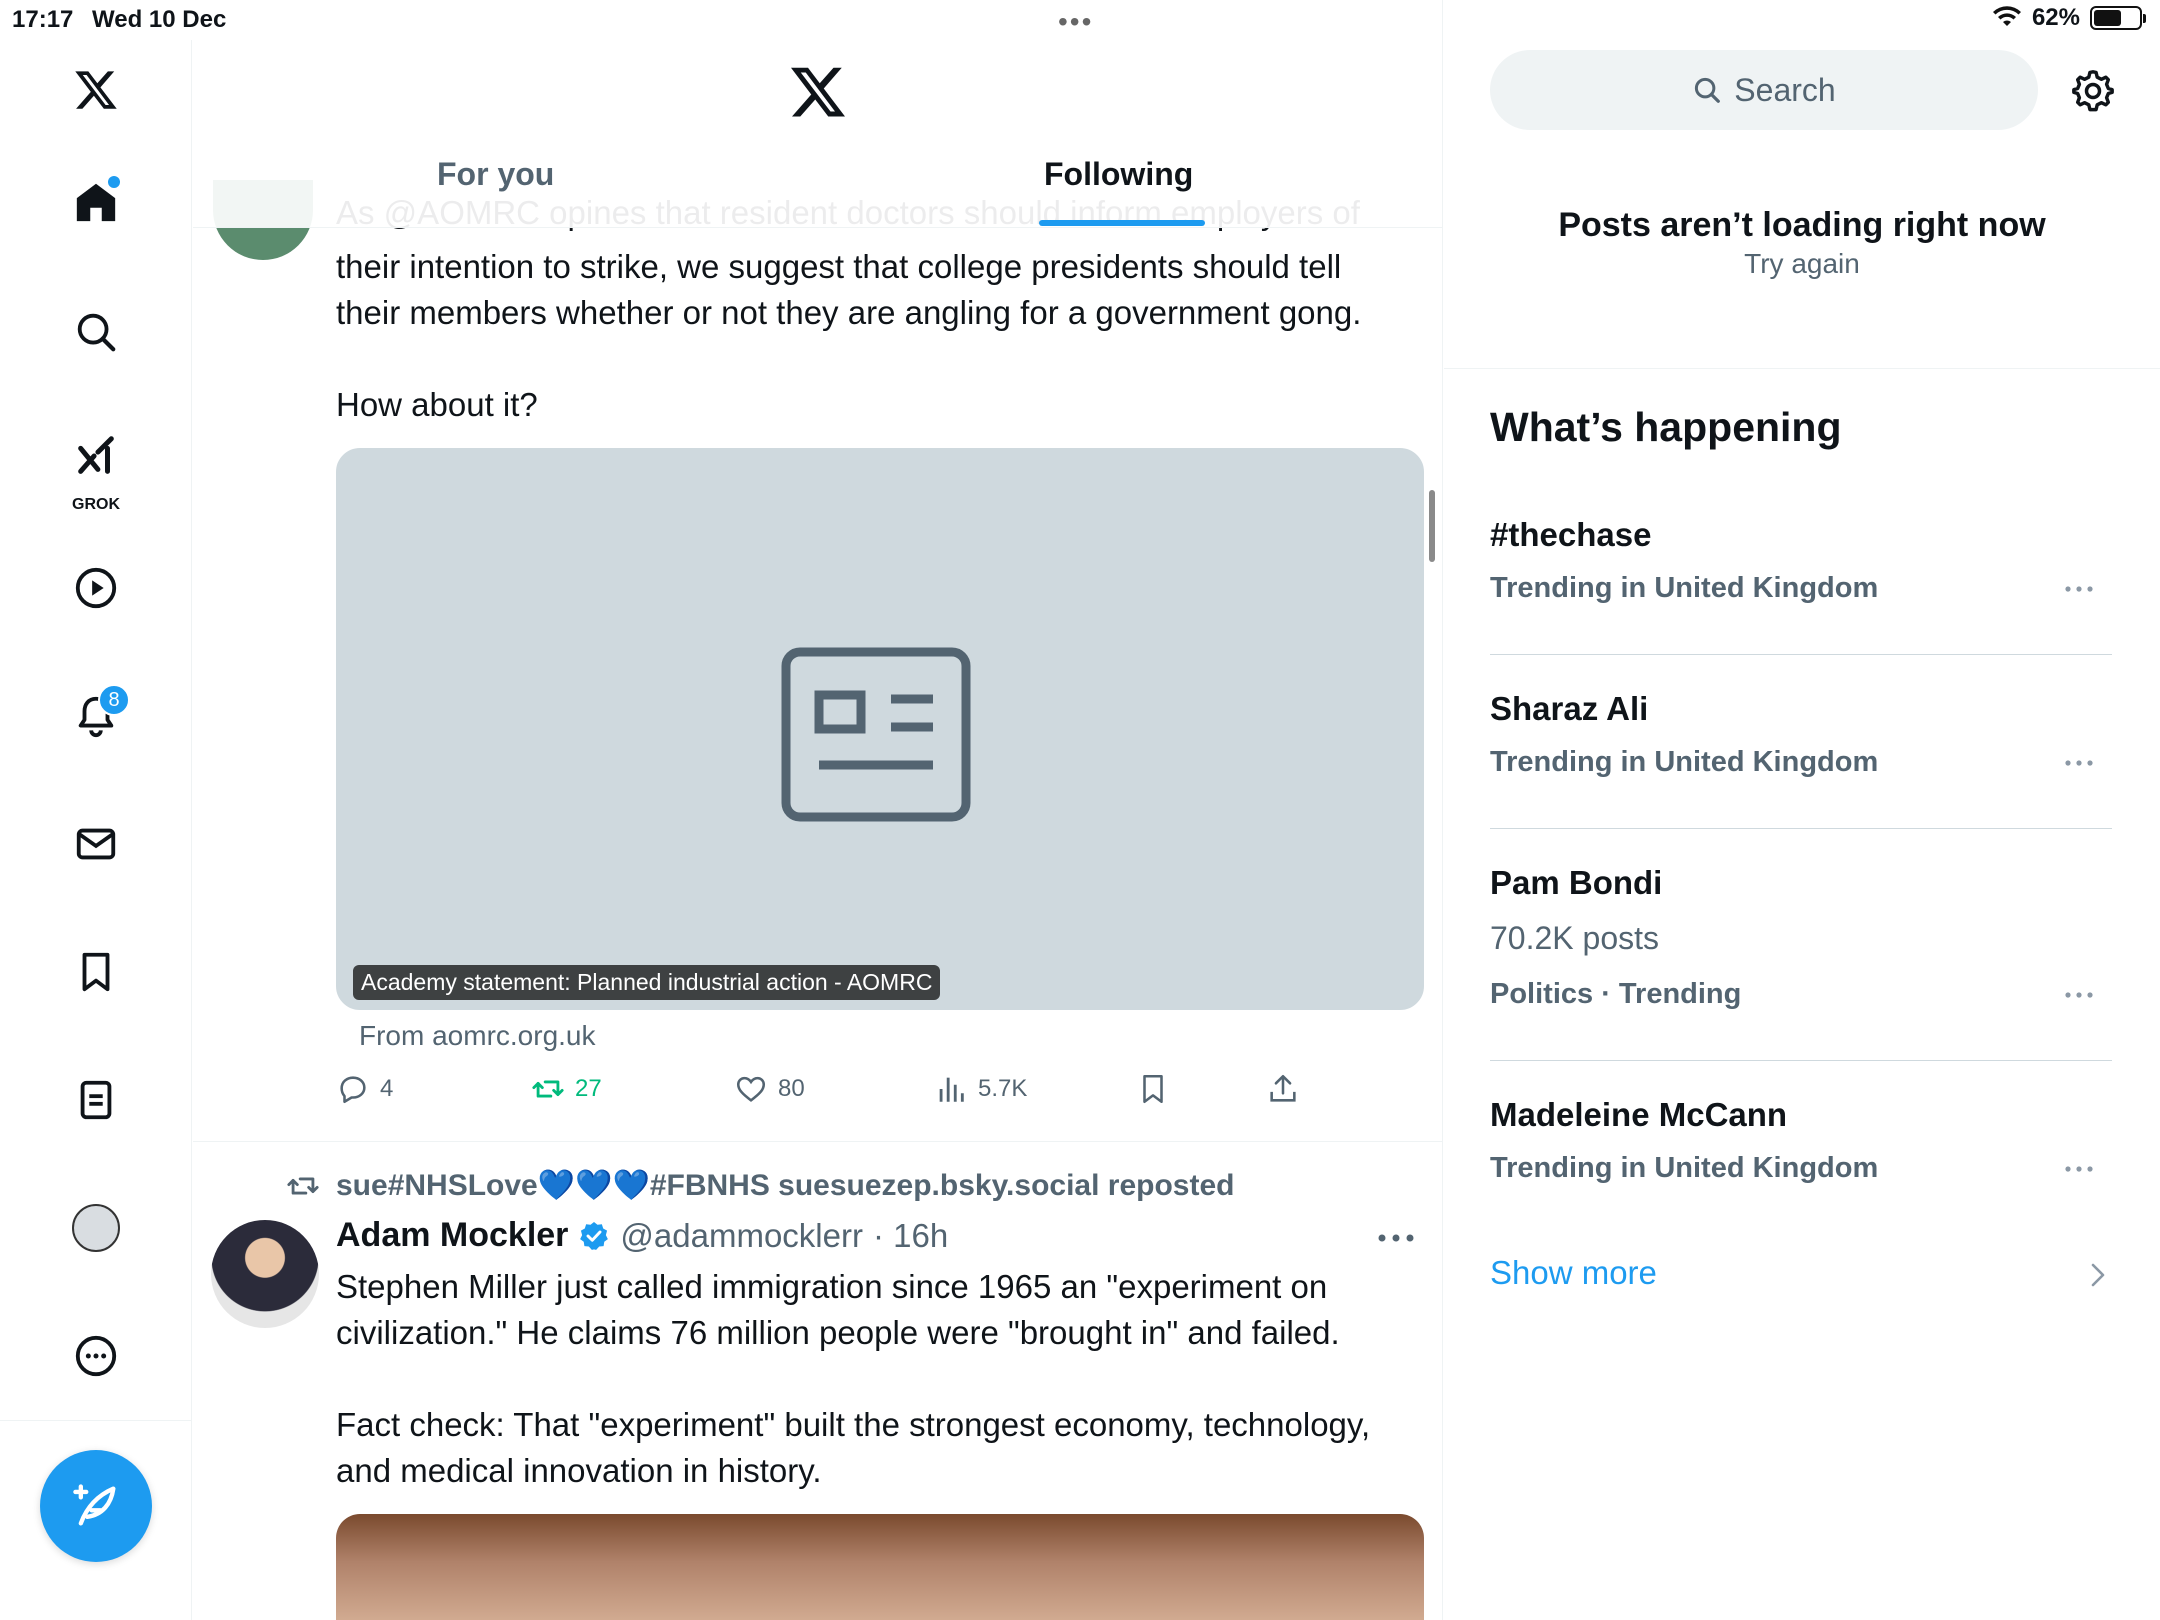 The width and height of the screenshot is (2160, 1620). What do you see at coordinates (2055, 17) in the screenshot?
I see `battery-percent: 62%` at bounding box center [2055, 17].